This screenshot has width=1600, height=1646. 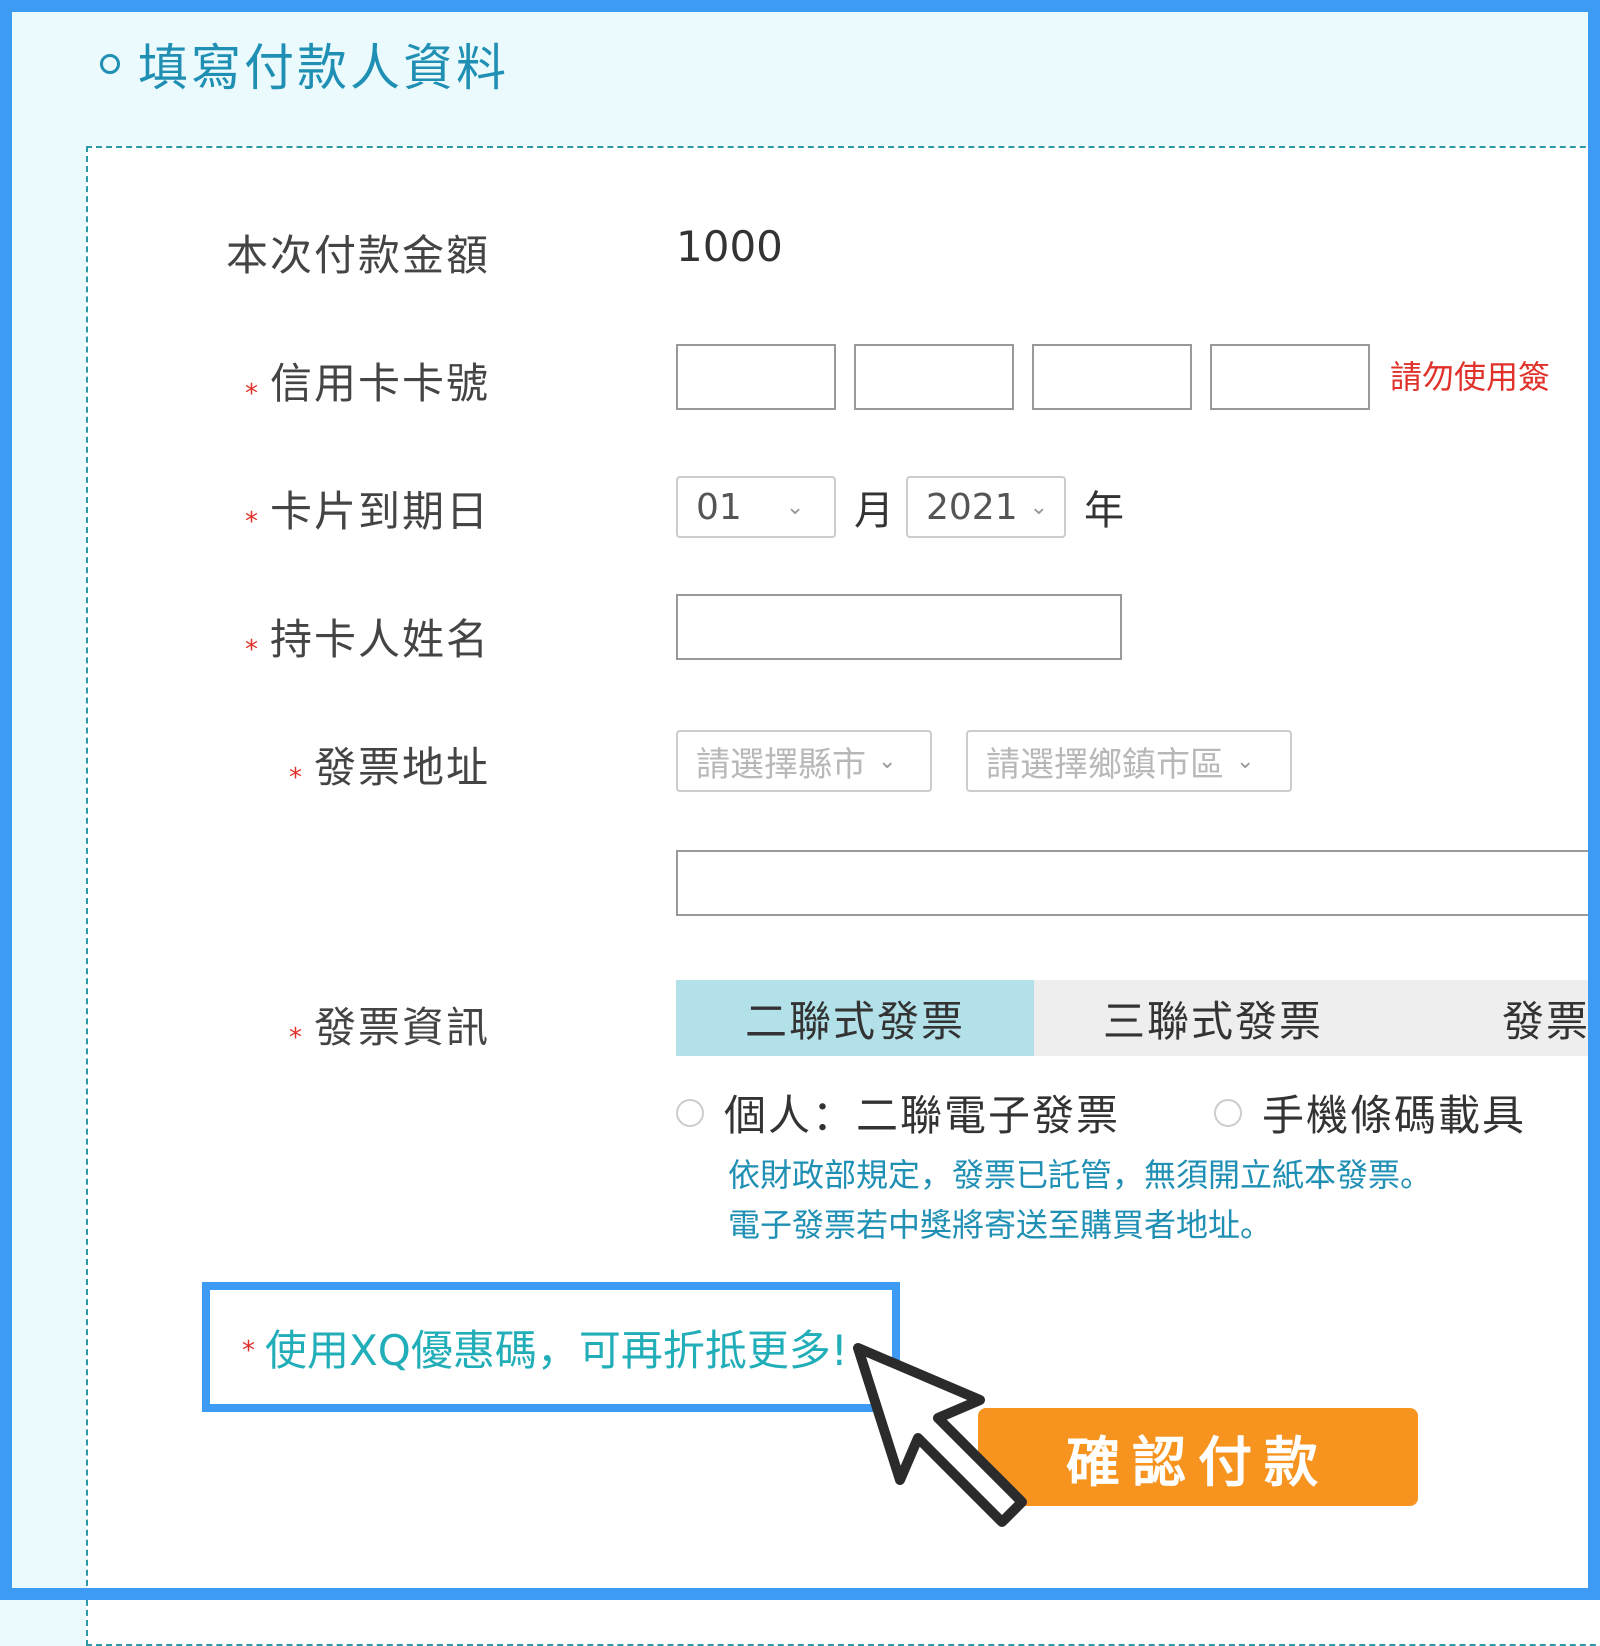 What do you see at coordinates (756, 507) in the screenshot?
I see `expiry-month-select: 01 ⌄` at bounding box center [756, 507].